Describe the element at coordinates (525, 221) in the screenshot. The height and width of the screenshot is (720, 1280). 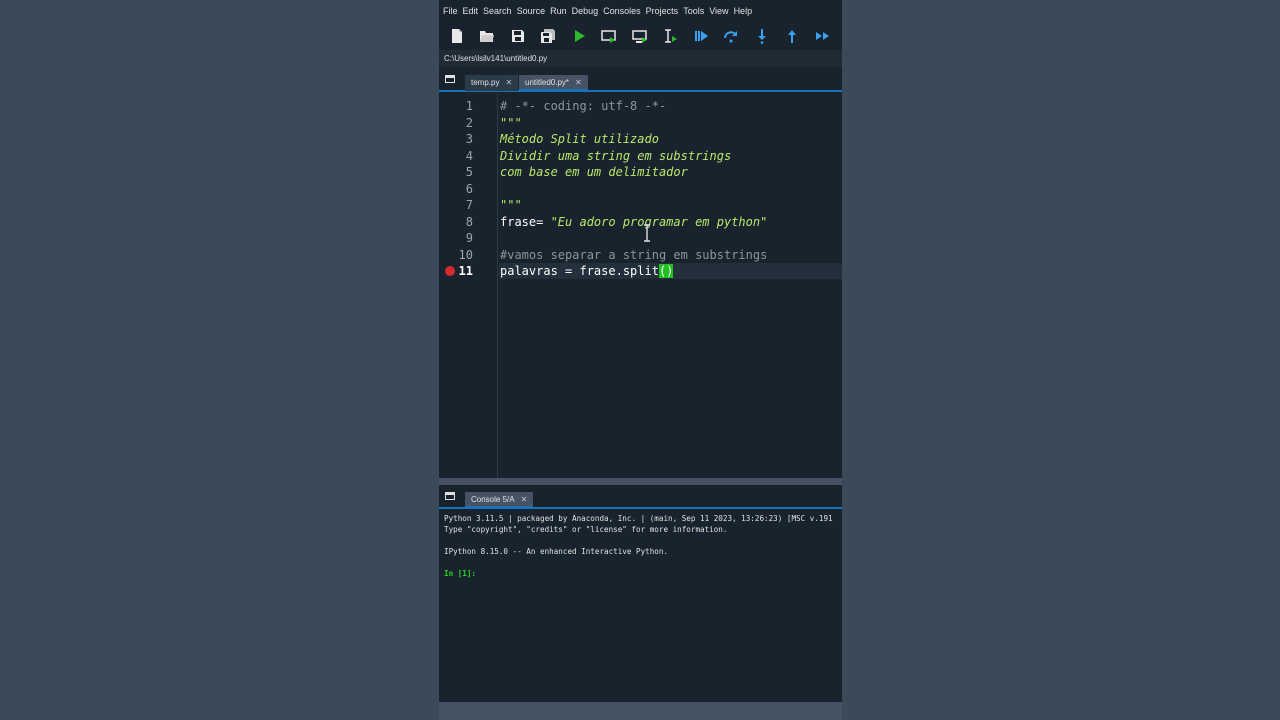
I see `code-token: frase=` at that location.